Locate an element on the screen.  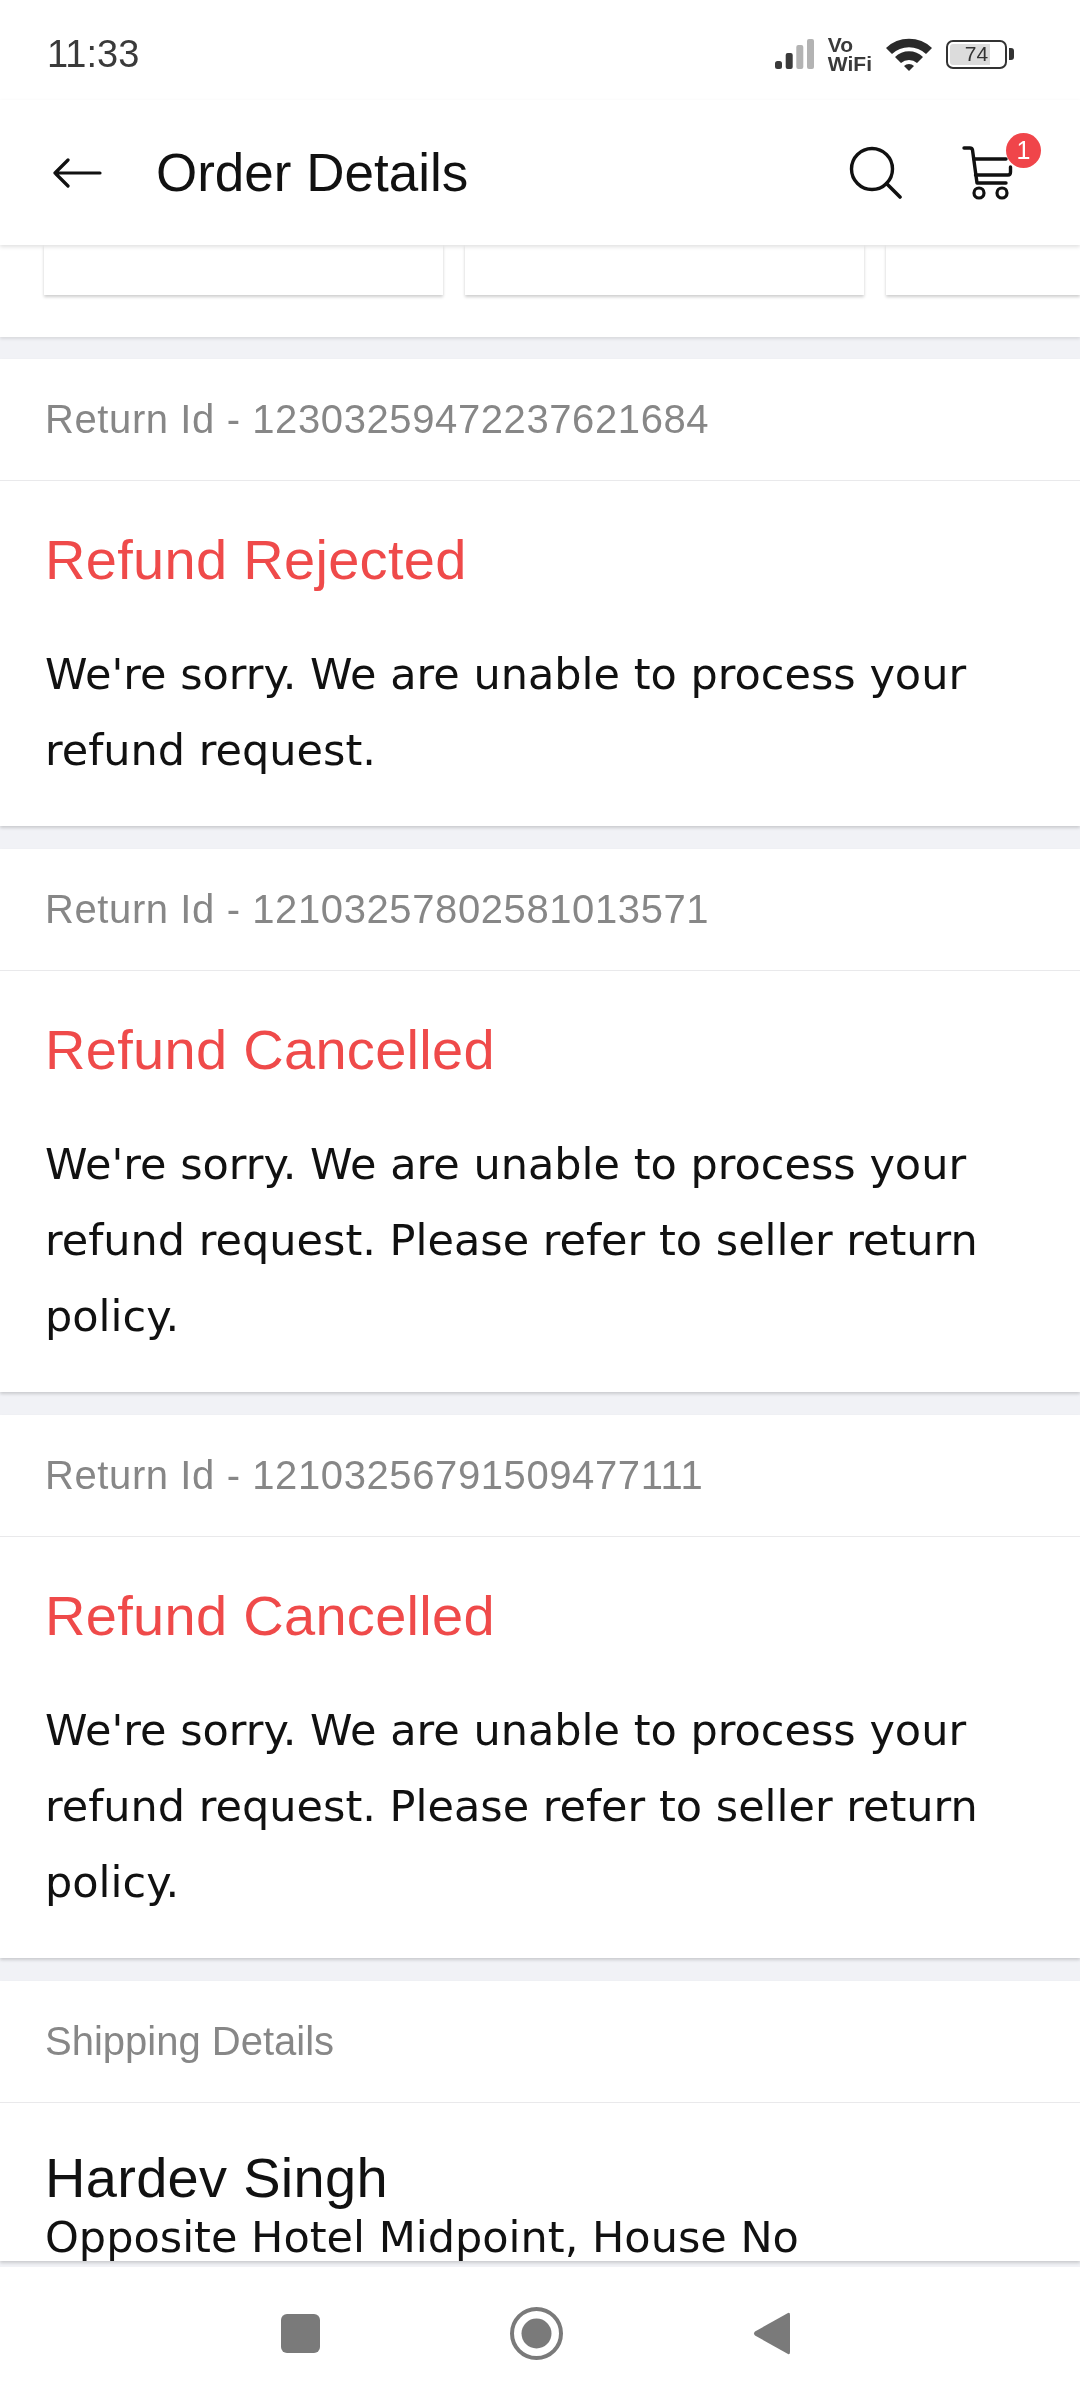
cart-icon is located at coordinates (987, 172).